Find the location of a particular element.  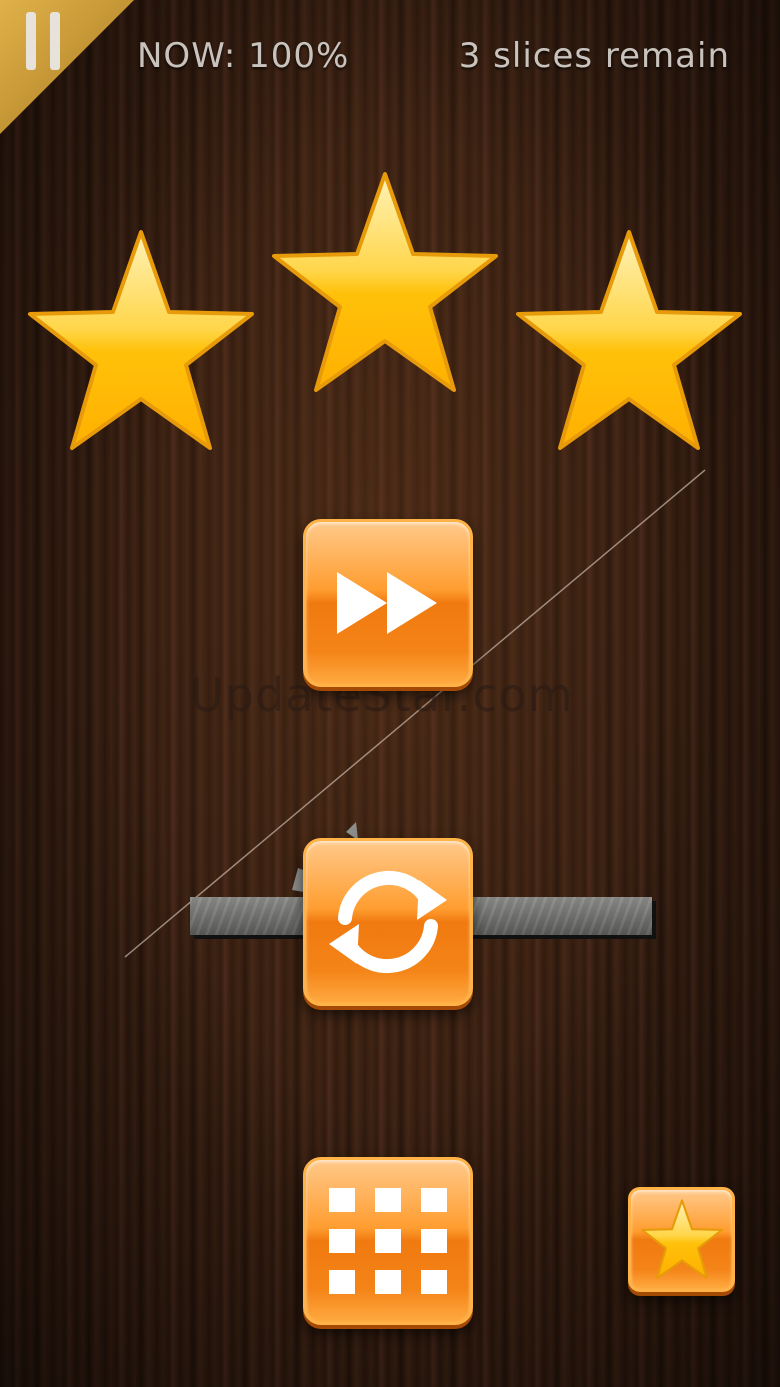

star-icon is located at coordinates (681, 1238).